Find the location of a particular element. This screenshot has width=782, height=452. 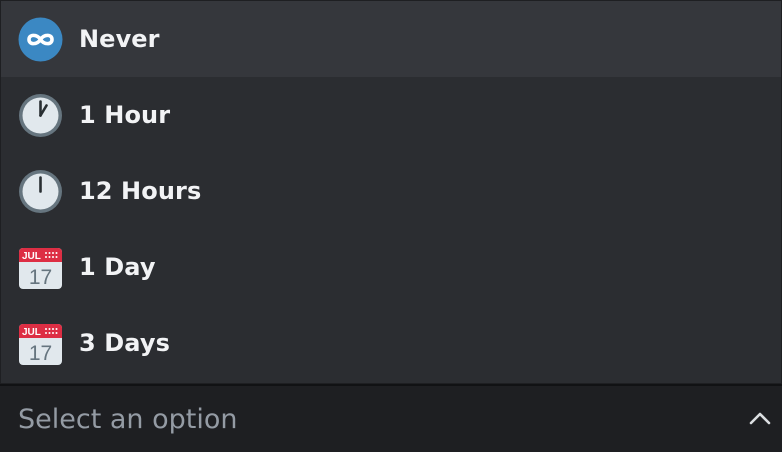

chevron-up-icon is located at coordinates (760, 419).